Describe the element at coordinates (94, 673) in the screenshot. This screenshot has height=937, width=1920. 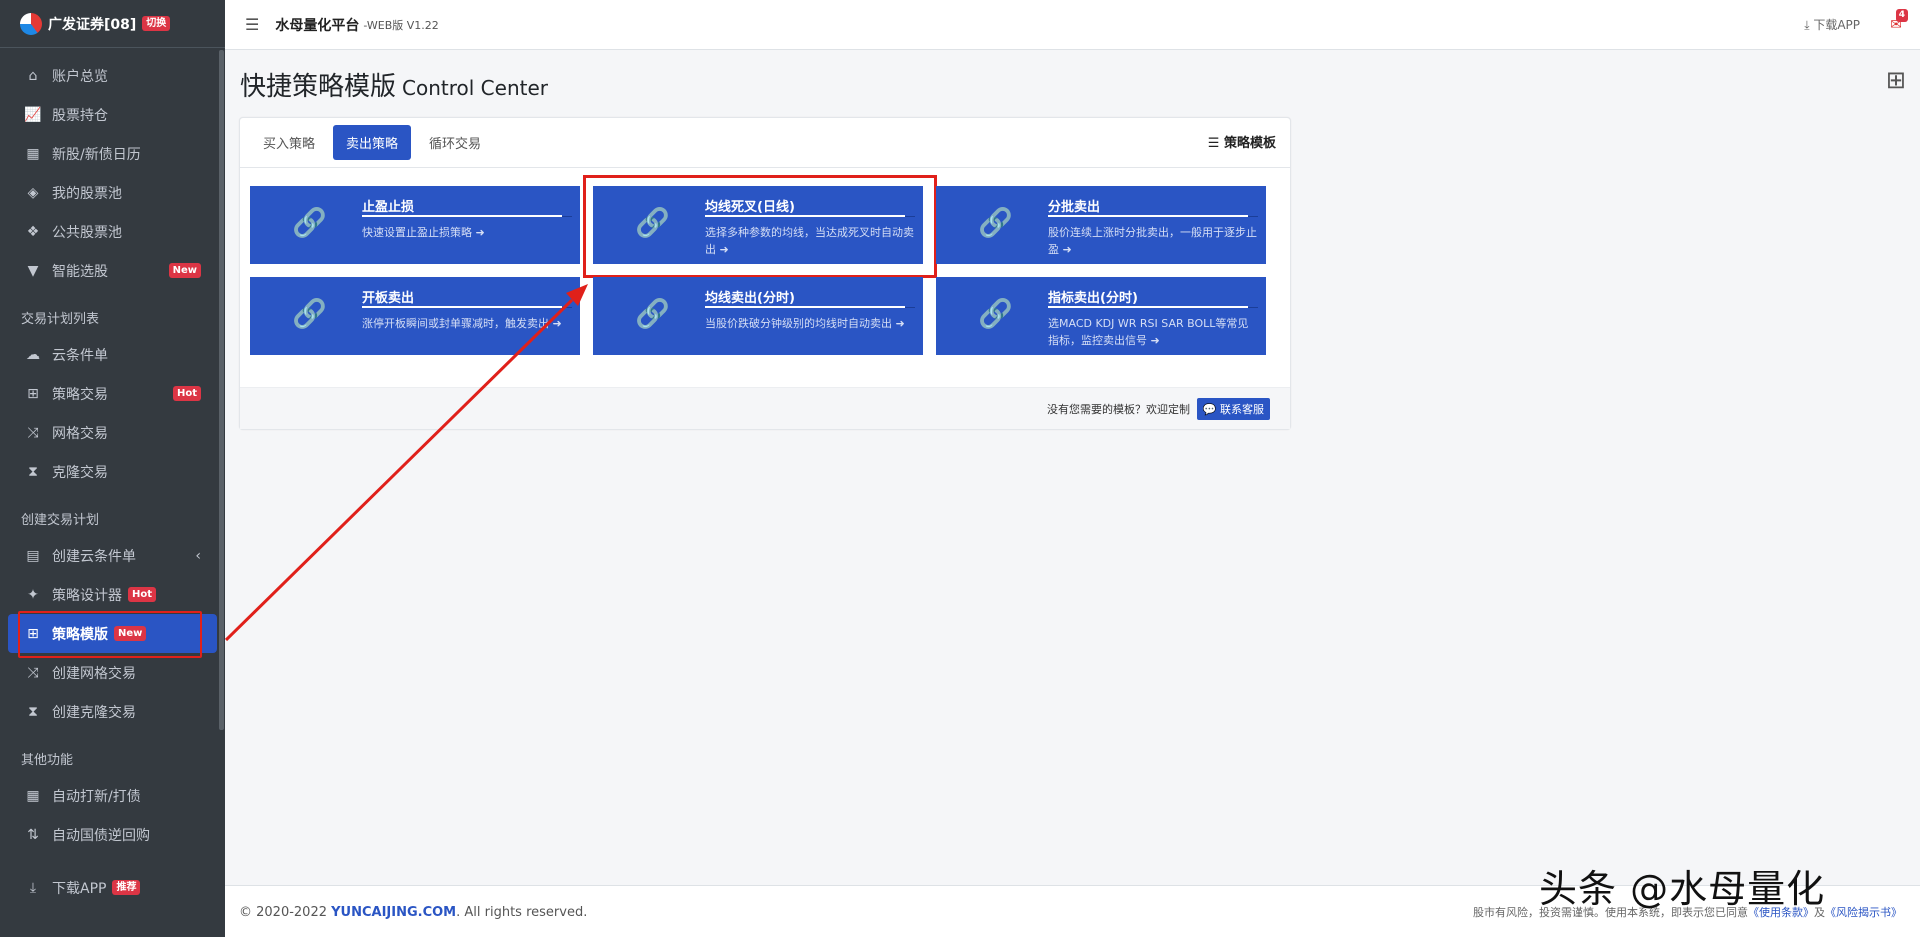
I see `sidebar-item-label: 创建网格交易` at that location.